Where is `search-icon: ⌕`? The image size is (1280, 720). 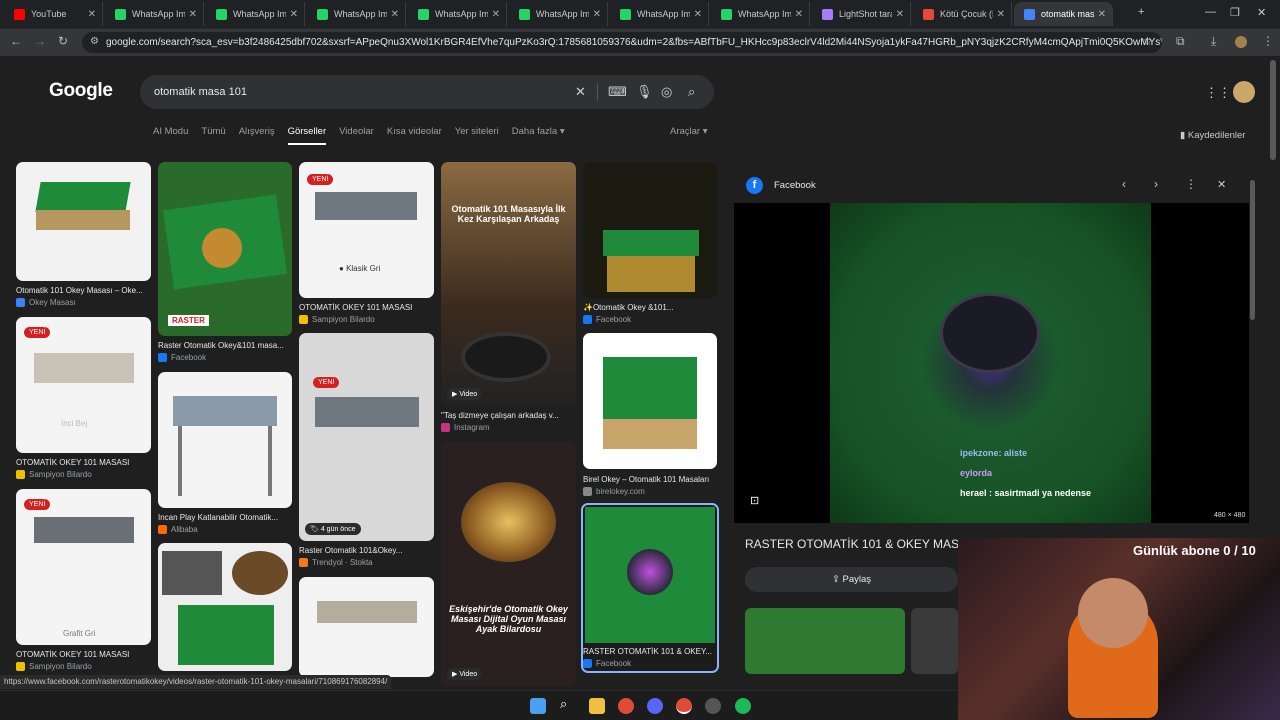
search-icon: ⌕ is located at coordinates (691, 92).